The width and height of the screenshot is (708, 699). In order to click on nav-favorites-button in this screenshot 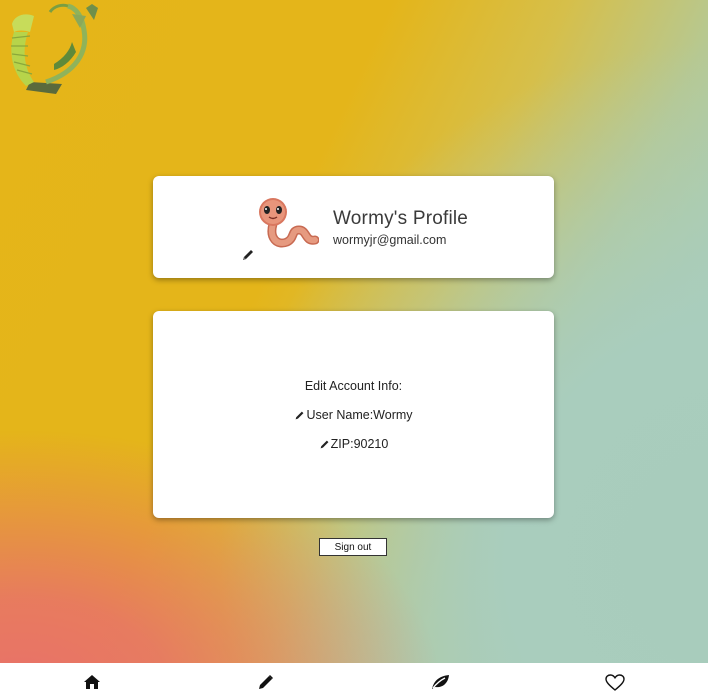, I will do `click(615, 682)`.